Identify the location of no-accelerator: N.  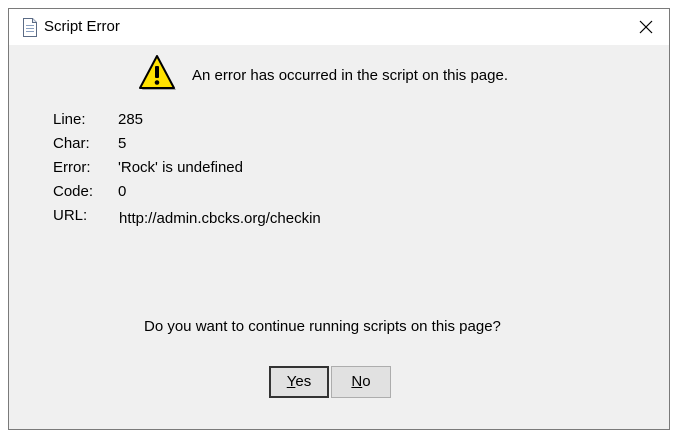
(357, 381).